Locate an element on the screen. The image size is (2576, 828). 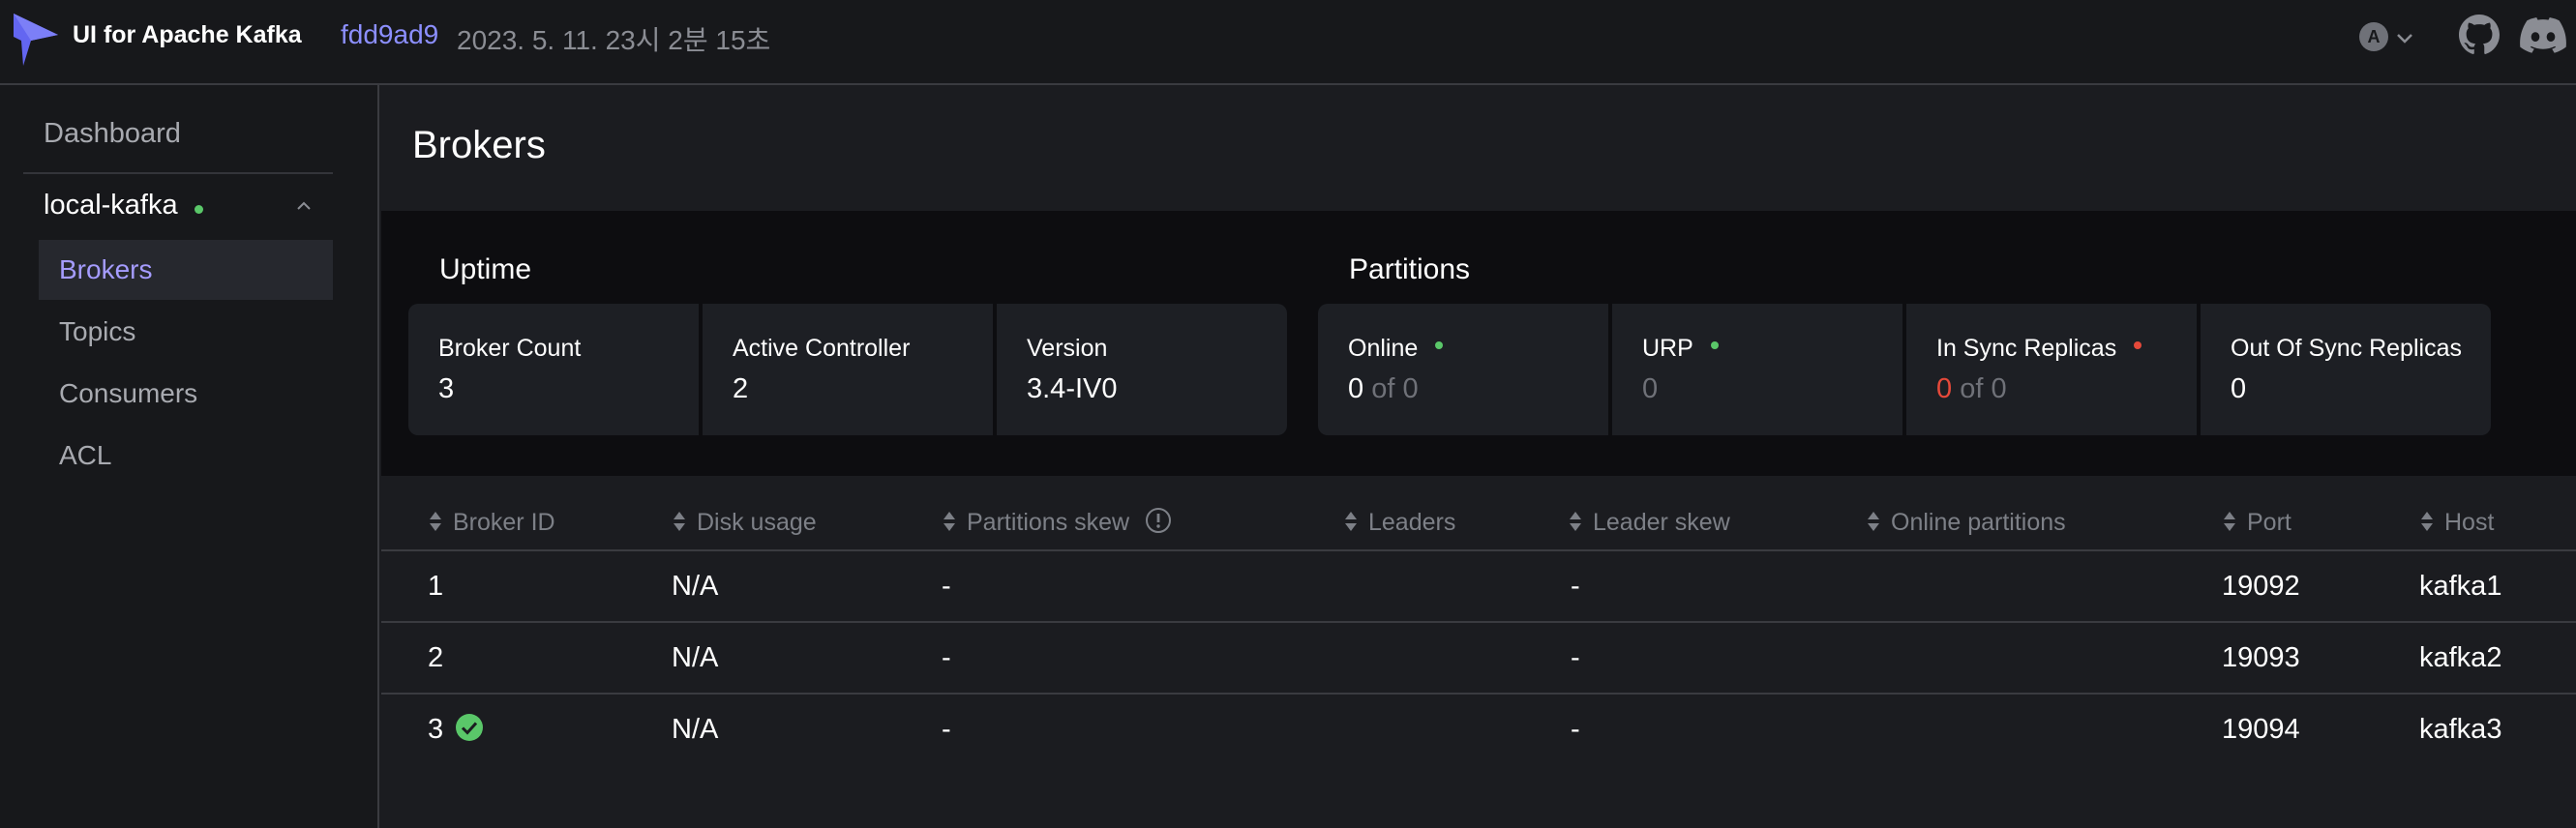
page-title: Brokers is located at coordinates (479, 145).